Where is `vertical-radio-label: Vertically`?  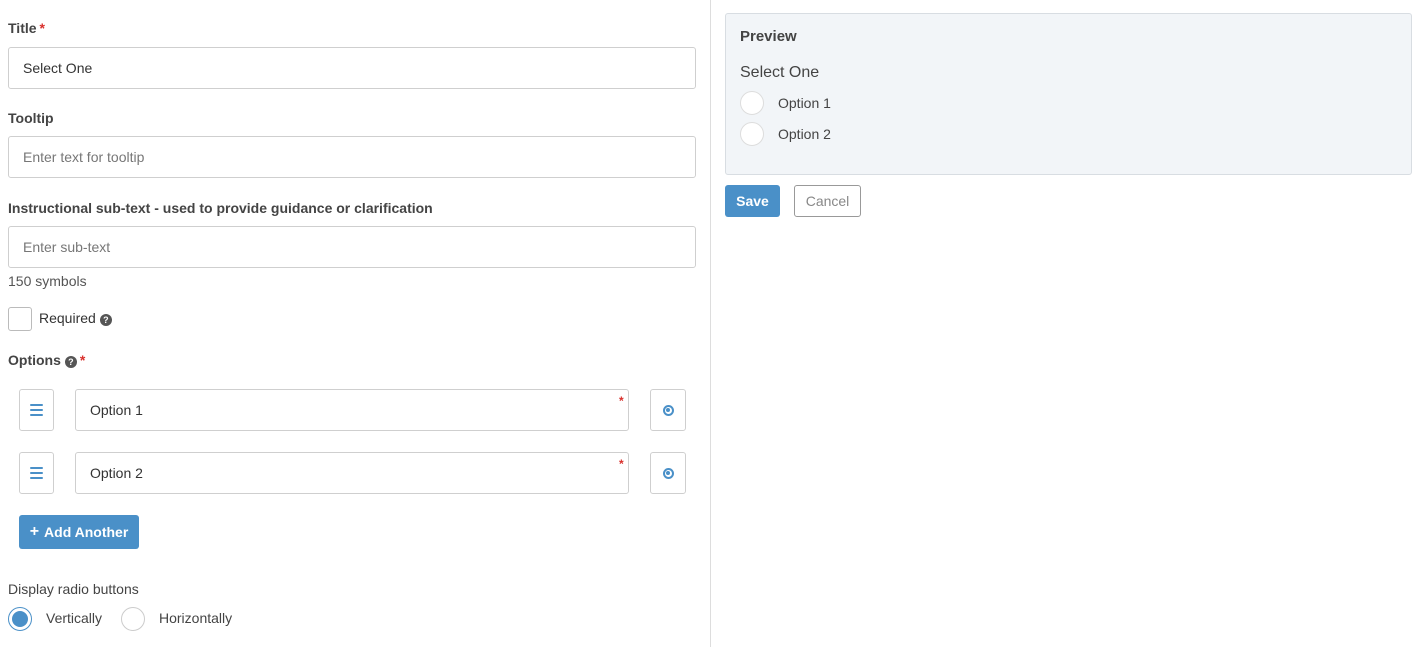 vertical-radio-label: Vertically is located at coordinates (74, 618).